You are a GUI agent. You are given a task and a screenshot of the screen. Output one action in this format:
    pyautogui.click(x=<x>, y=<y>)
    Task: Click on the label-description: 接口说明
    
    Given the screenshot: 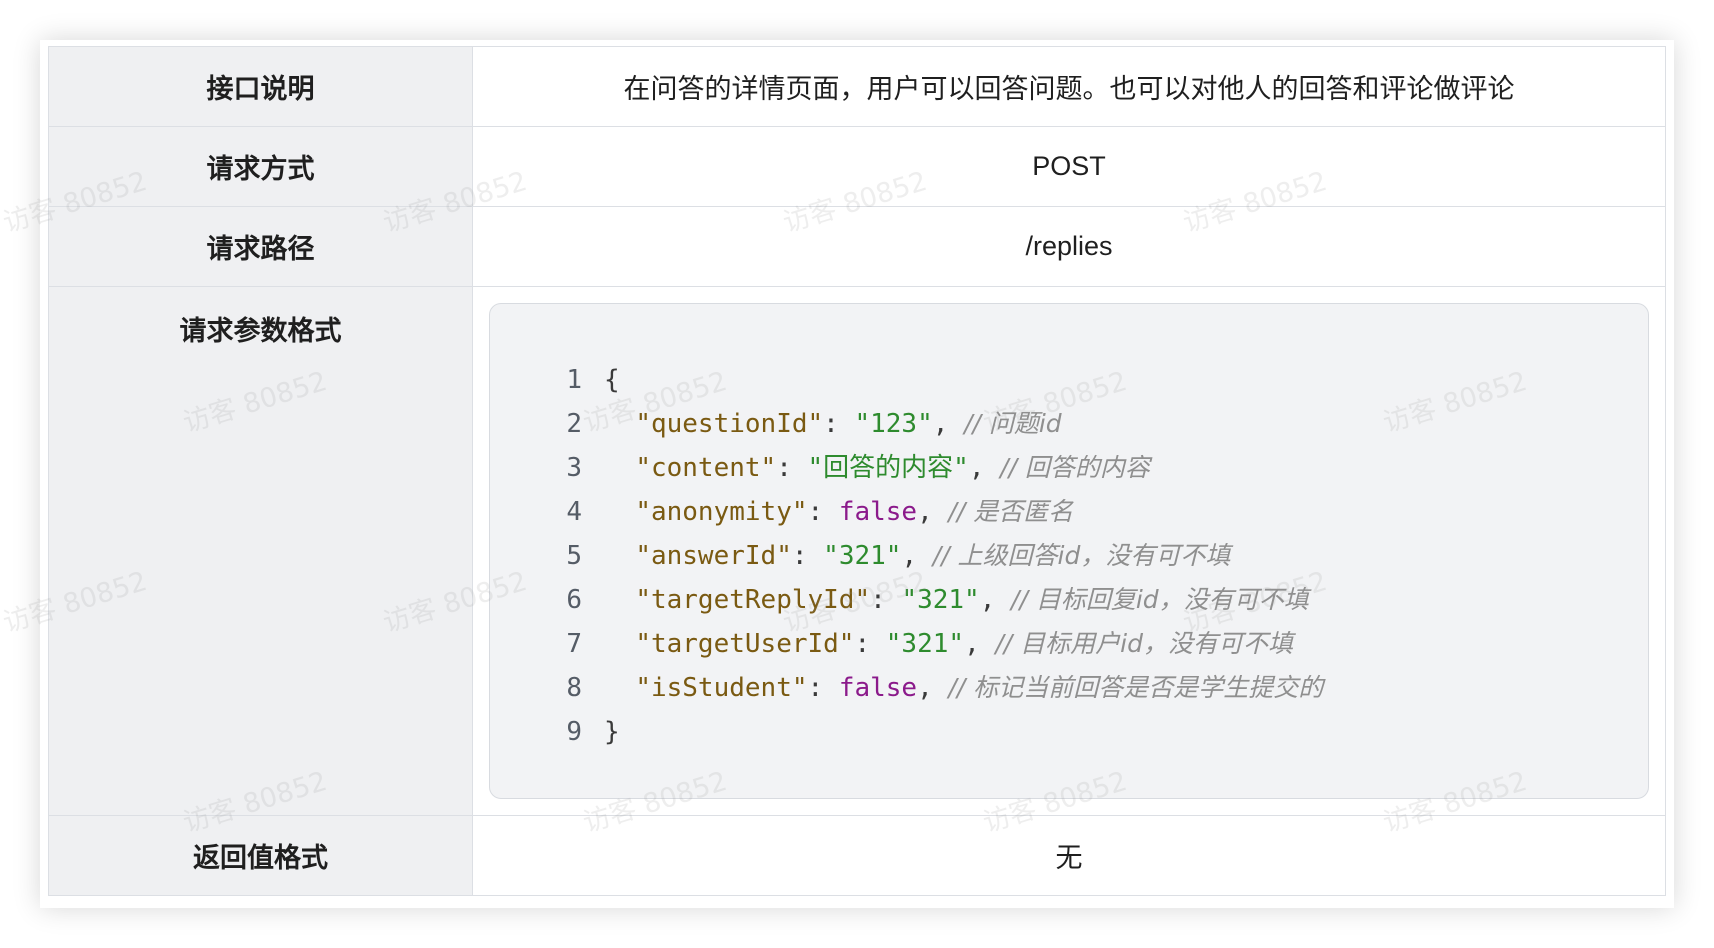 What is the action you would take?
    pyautogui.click(x=260, y=86)
    